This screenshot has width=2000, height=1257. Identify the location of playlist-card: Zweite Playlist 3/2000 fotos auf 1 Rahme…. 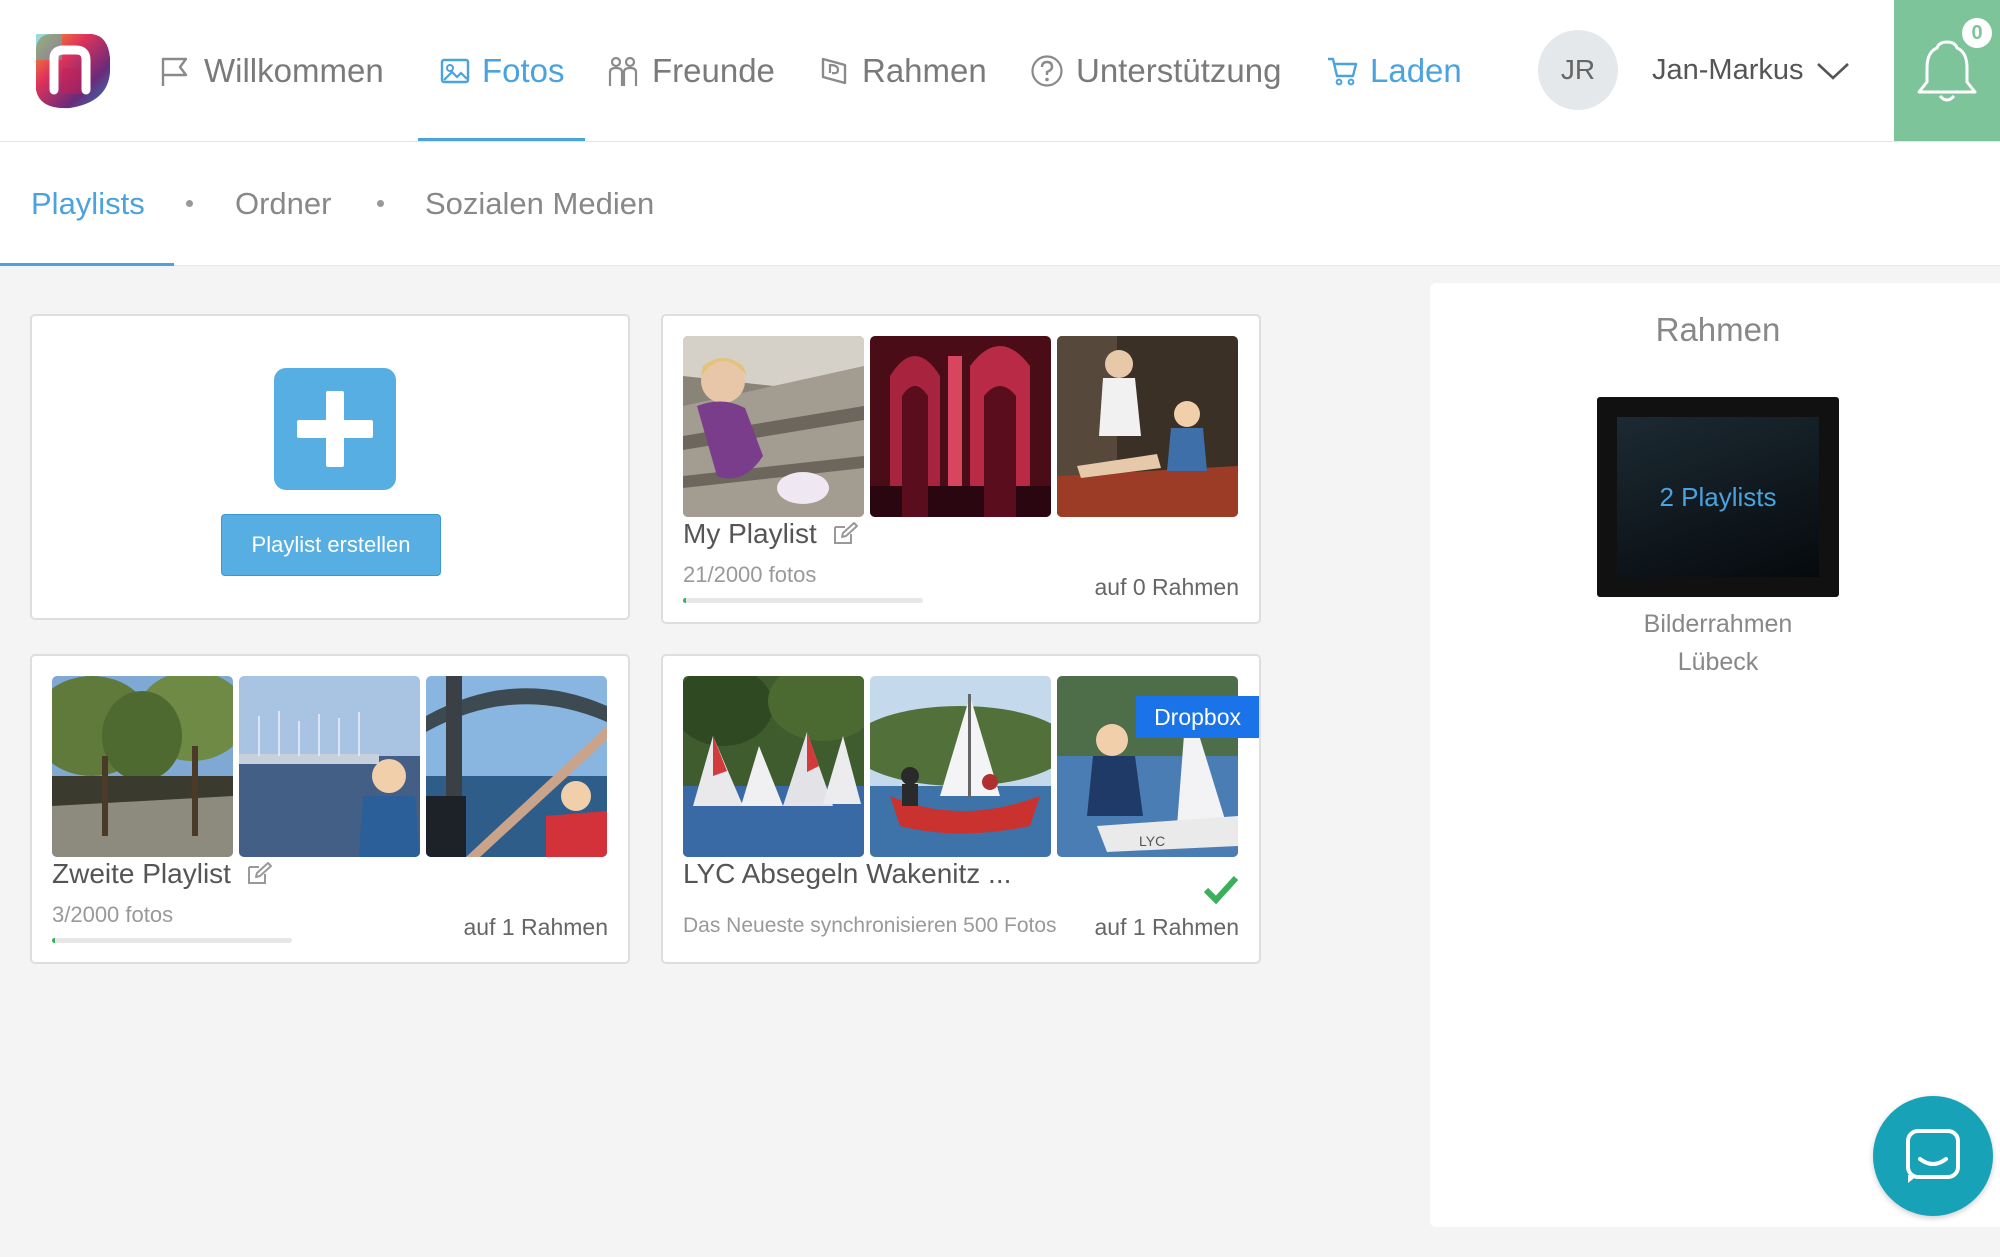
(330, 809).